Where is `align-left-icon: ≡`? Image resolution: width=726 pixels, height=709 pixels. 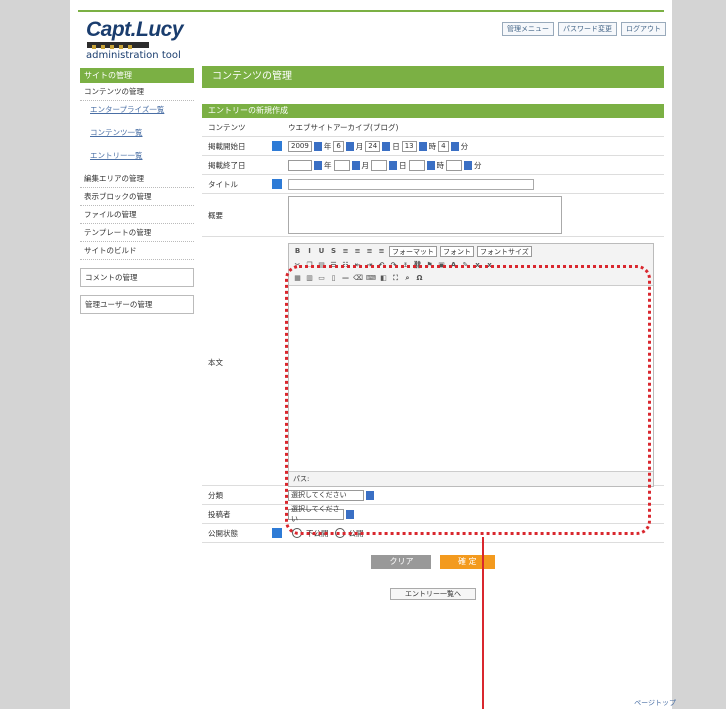
align-left-icon: ≡ is located at coordinates (345, 251).